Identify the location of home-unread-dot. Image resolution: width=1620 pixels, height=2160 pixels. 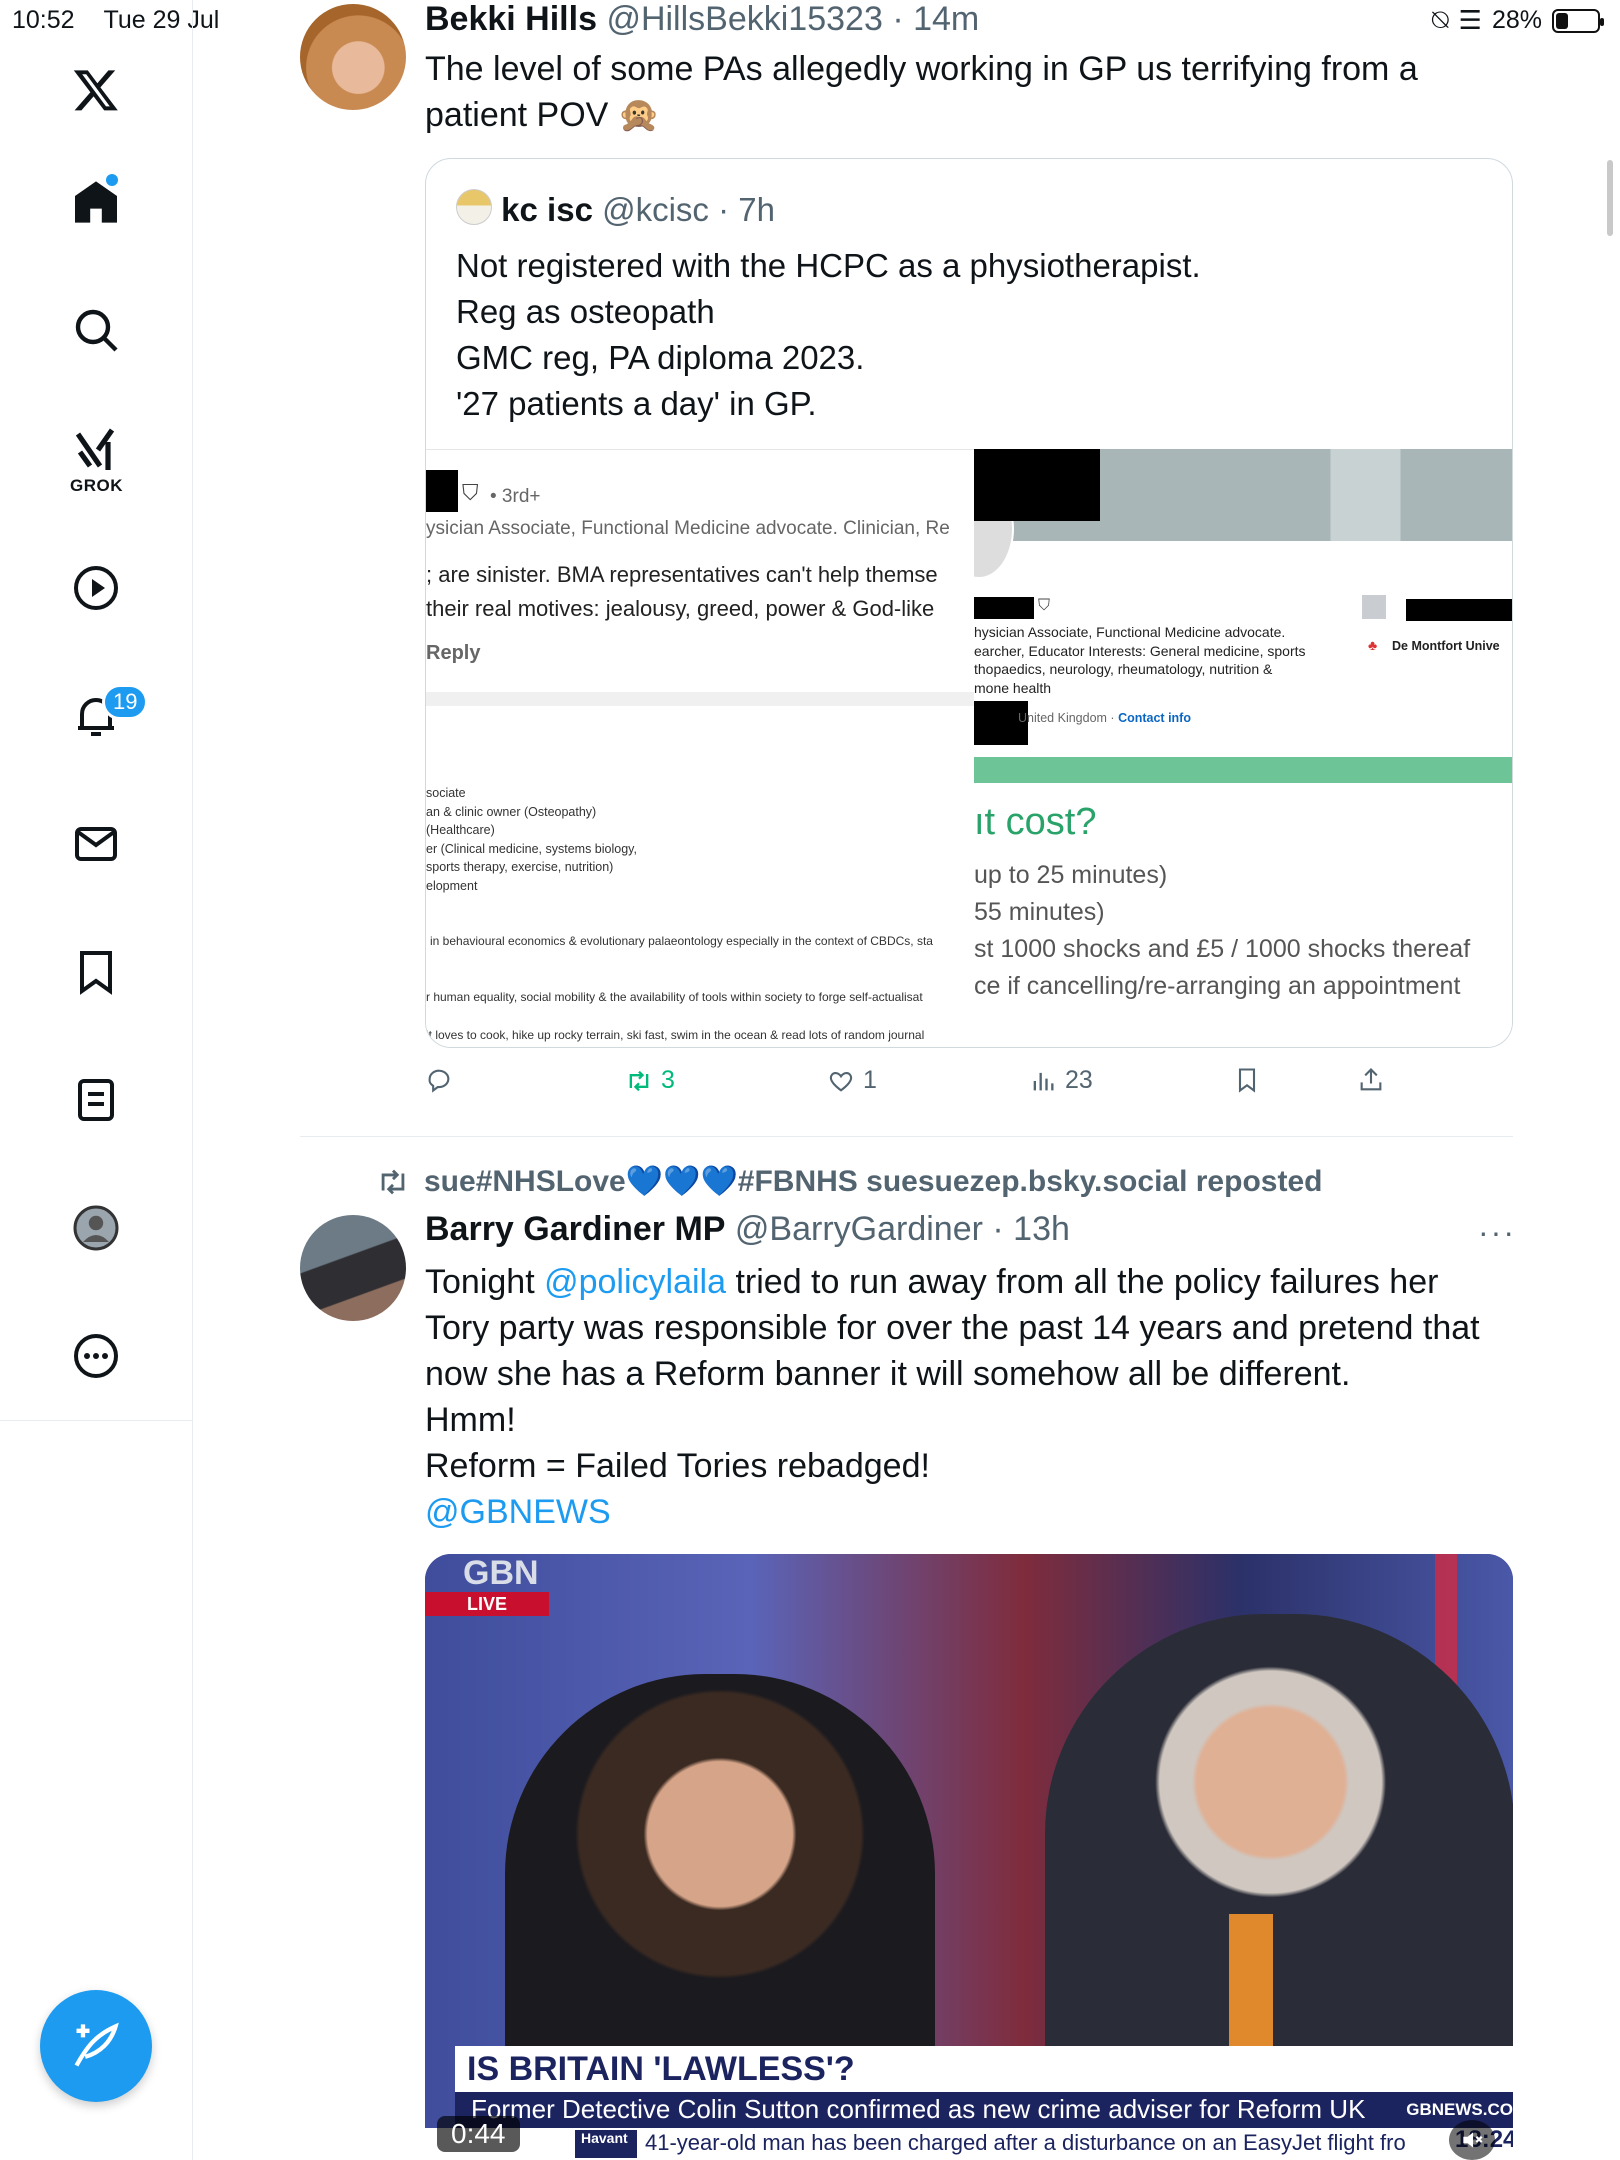
(112, 180).